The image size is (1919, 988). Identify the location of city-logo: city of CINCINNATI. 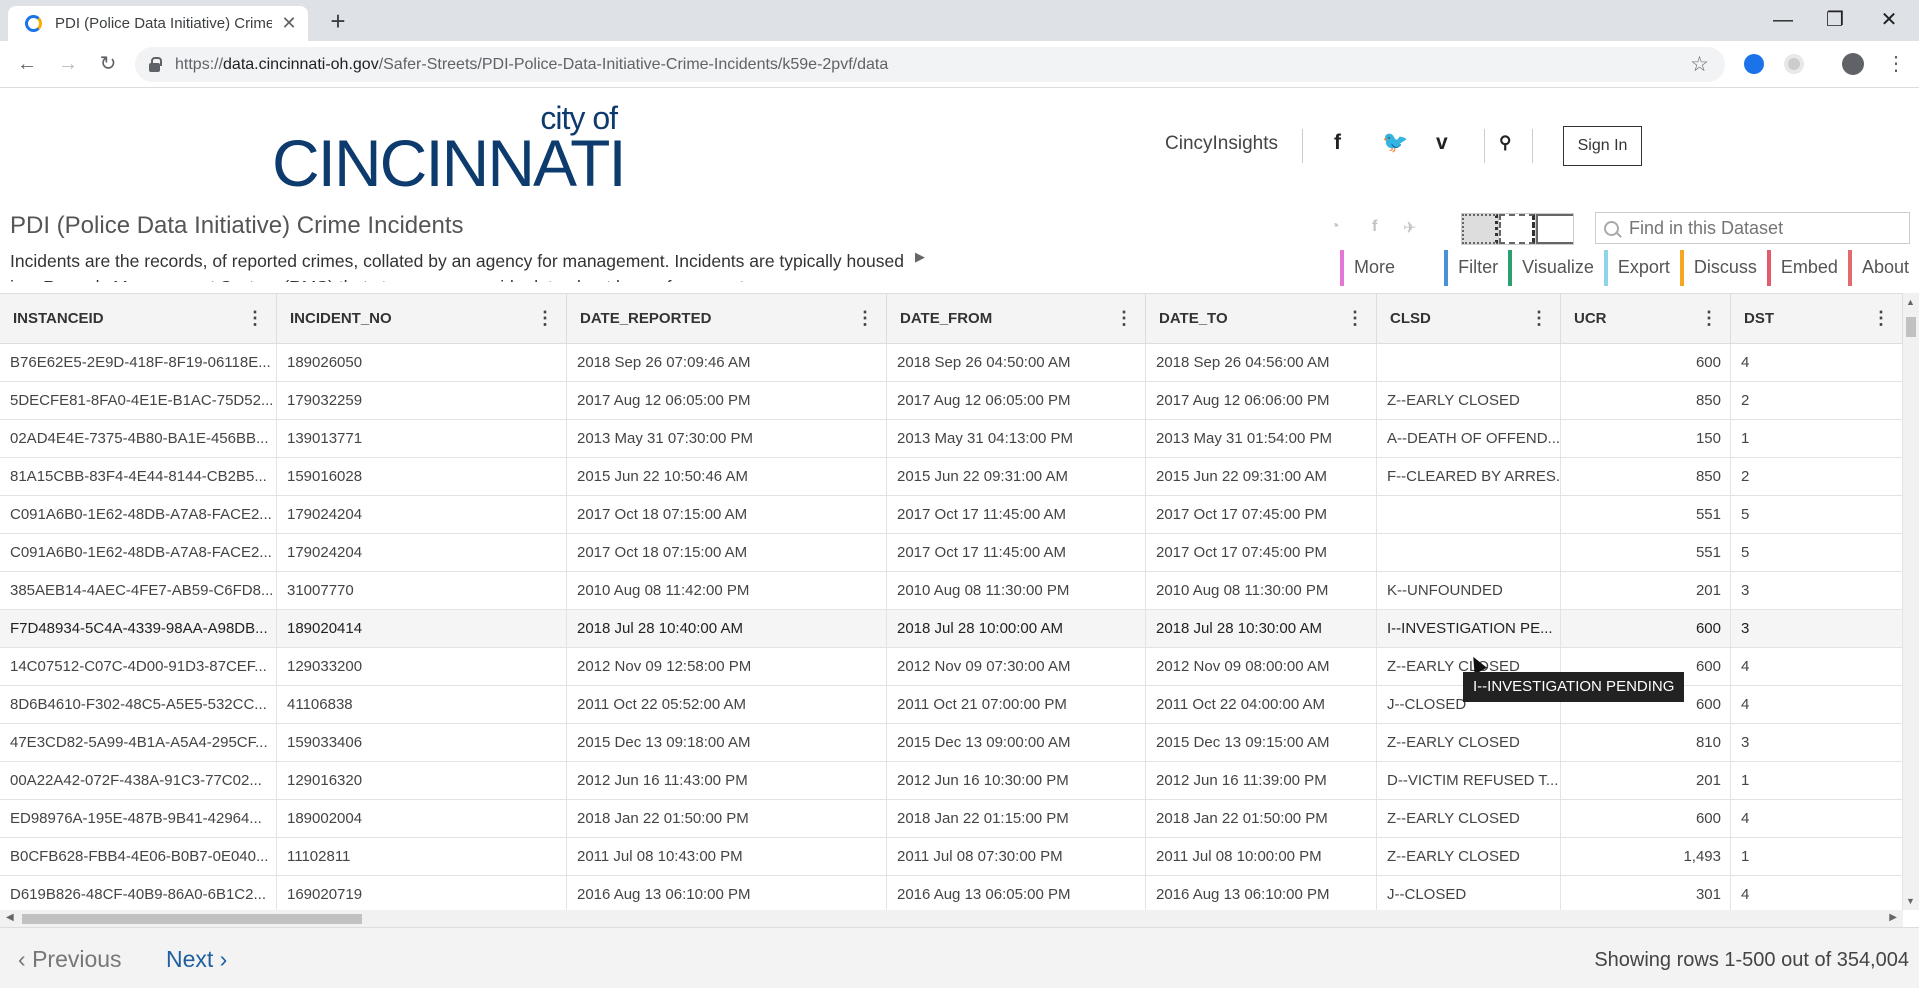
(449, 148).